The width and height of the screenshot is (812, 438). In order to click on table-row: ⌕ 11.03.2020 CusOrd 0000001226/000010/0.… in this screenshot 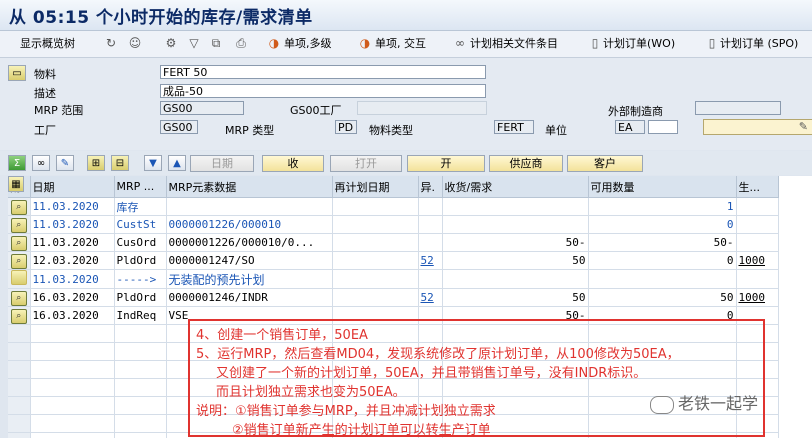, I will do `click(393, 242)`.